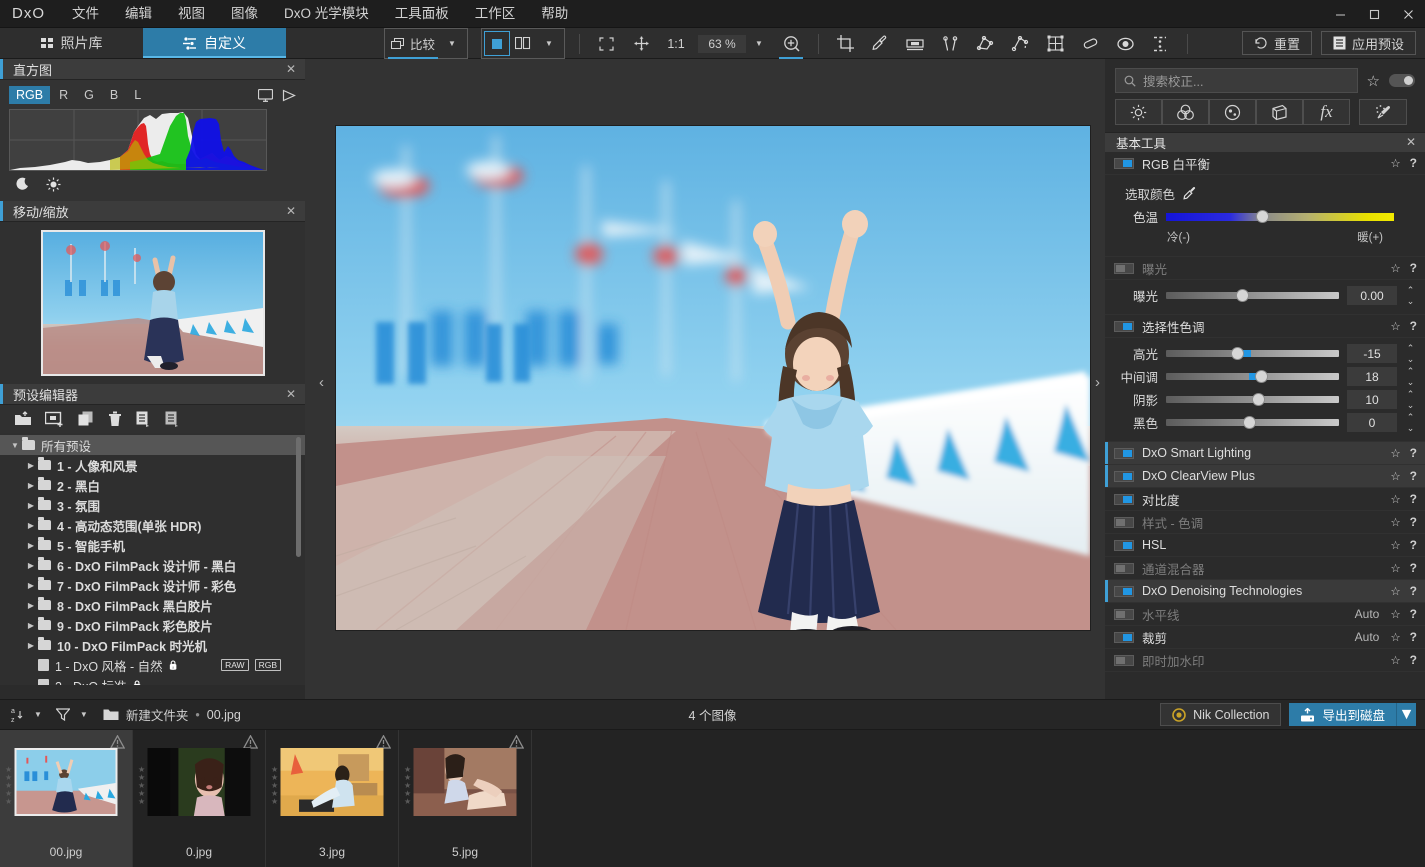  What do you see at coordinates (1265, 614) in the screenshot?
I see `tool-row: 水平线 Auto ☆?` at bounding box center [1265, 614].